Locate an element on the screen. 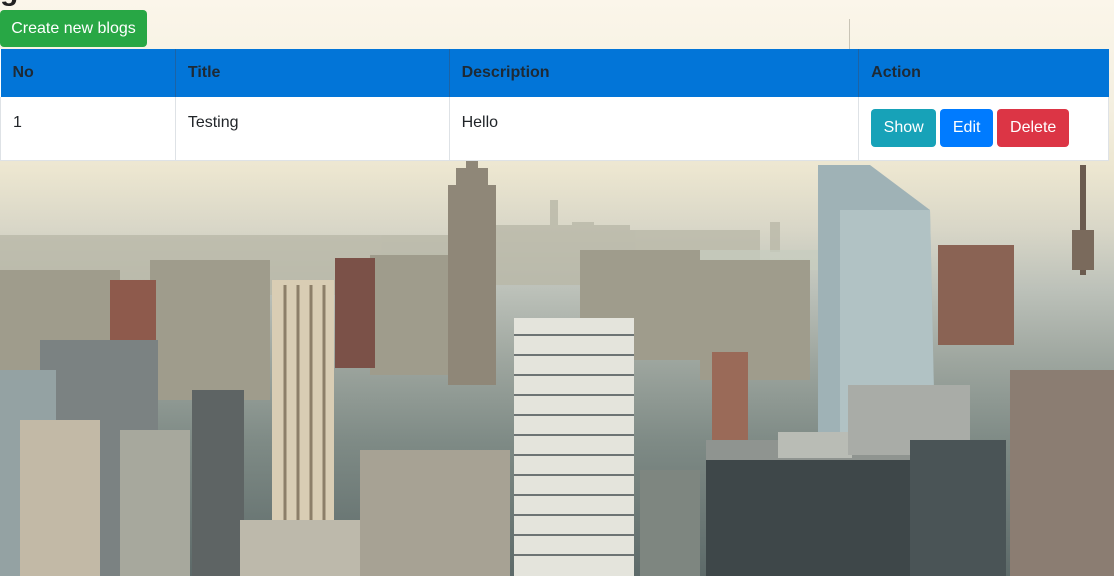 This screenshot has width=1114, height=576. edit-button: Edit is located at coordinates (967, 128).